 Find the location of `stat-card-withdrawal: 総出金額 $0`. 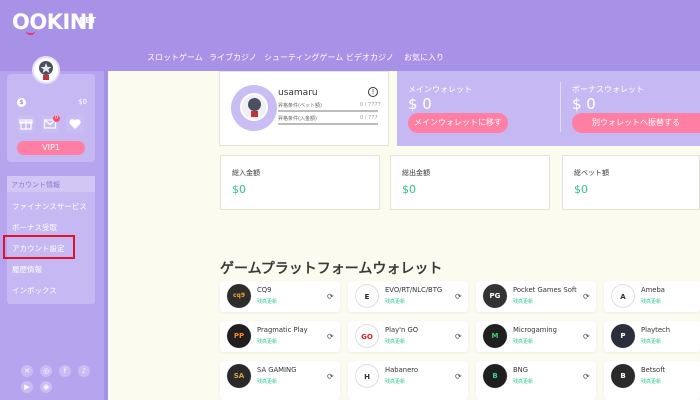

stat-card-withdrawal: 総出金額 $0 is located at coordinates (470, 182).